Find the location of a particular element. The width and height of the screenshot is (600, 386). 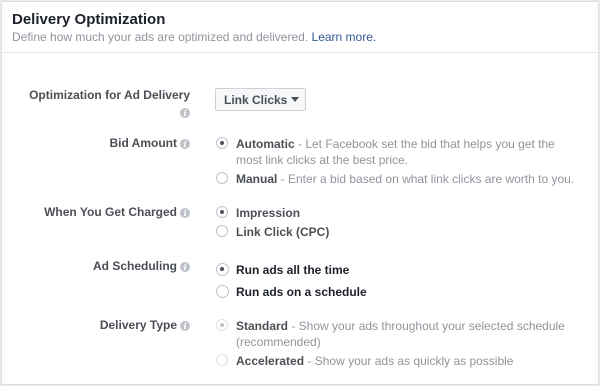

radio-automatic is located at coordinates (222, 143).